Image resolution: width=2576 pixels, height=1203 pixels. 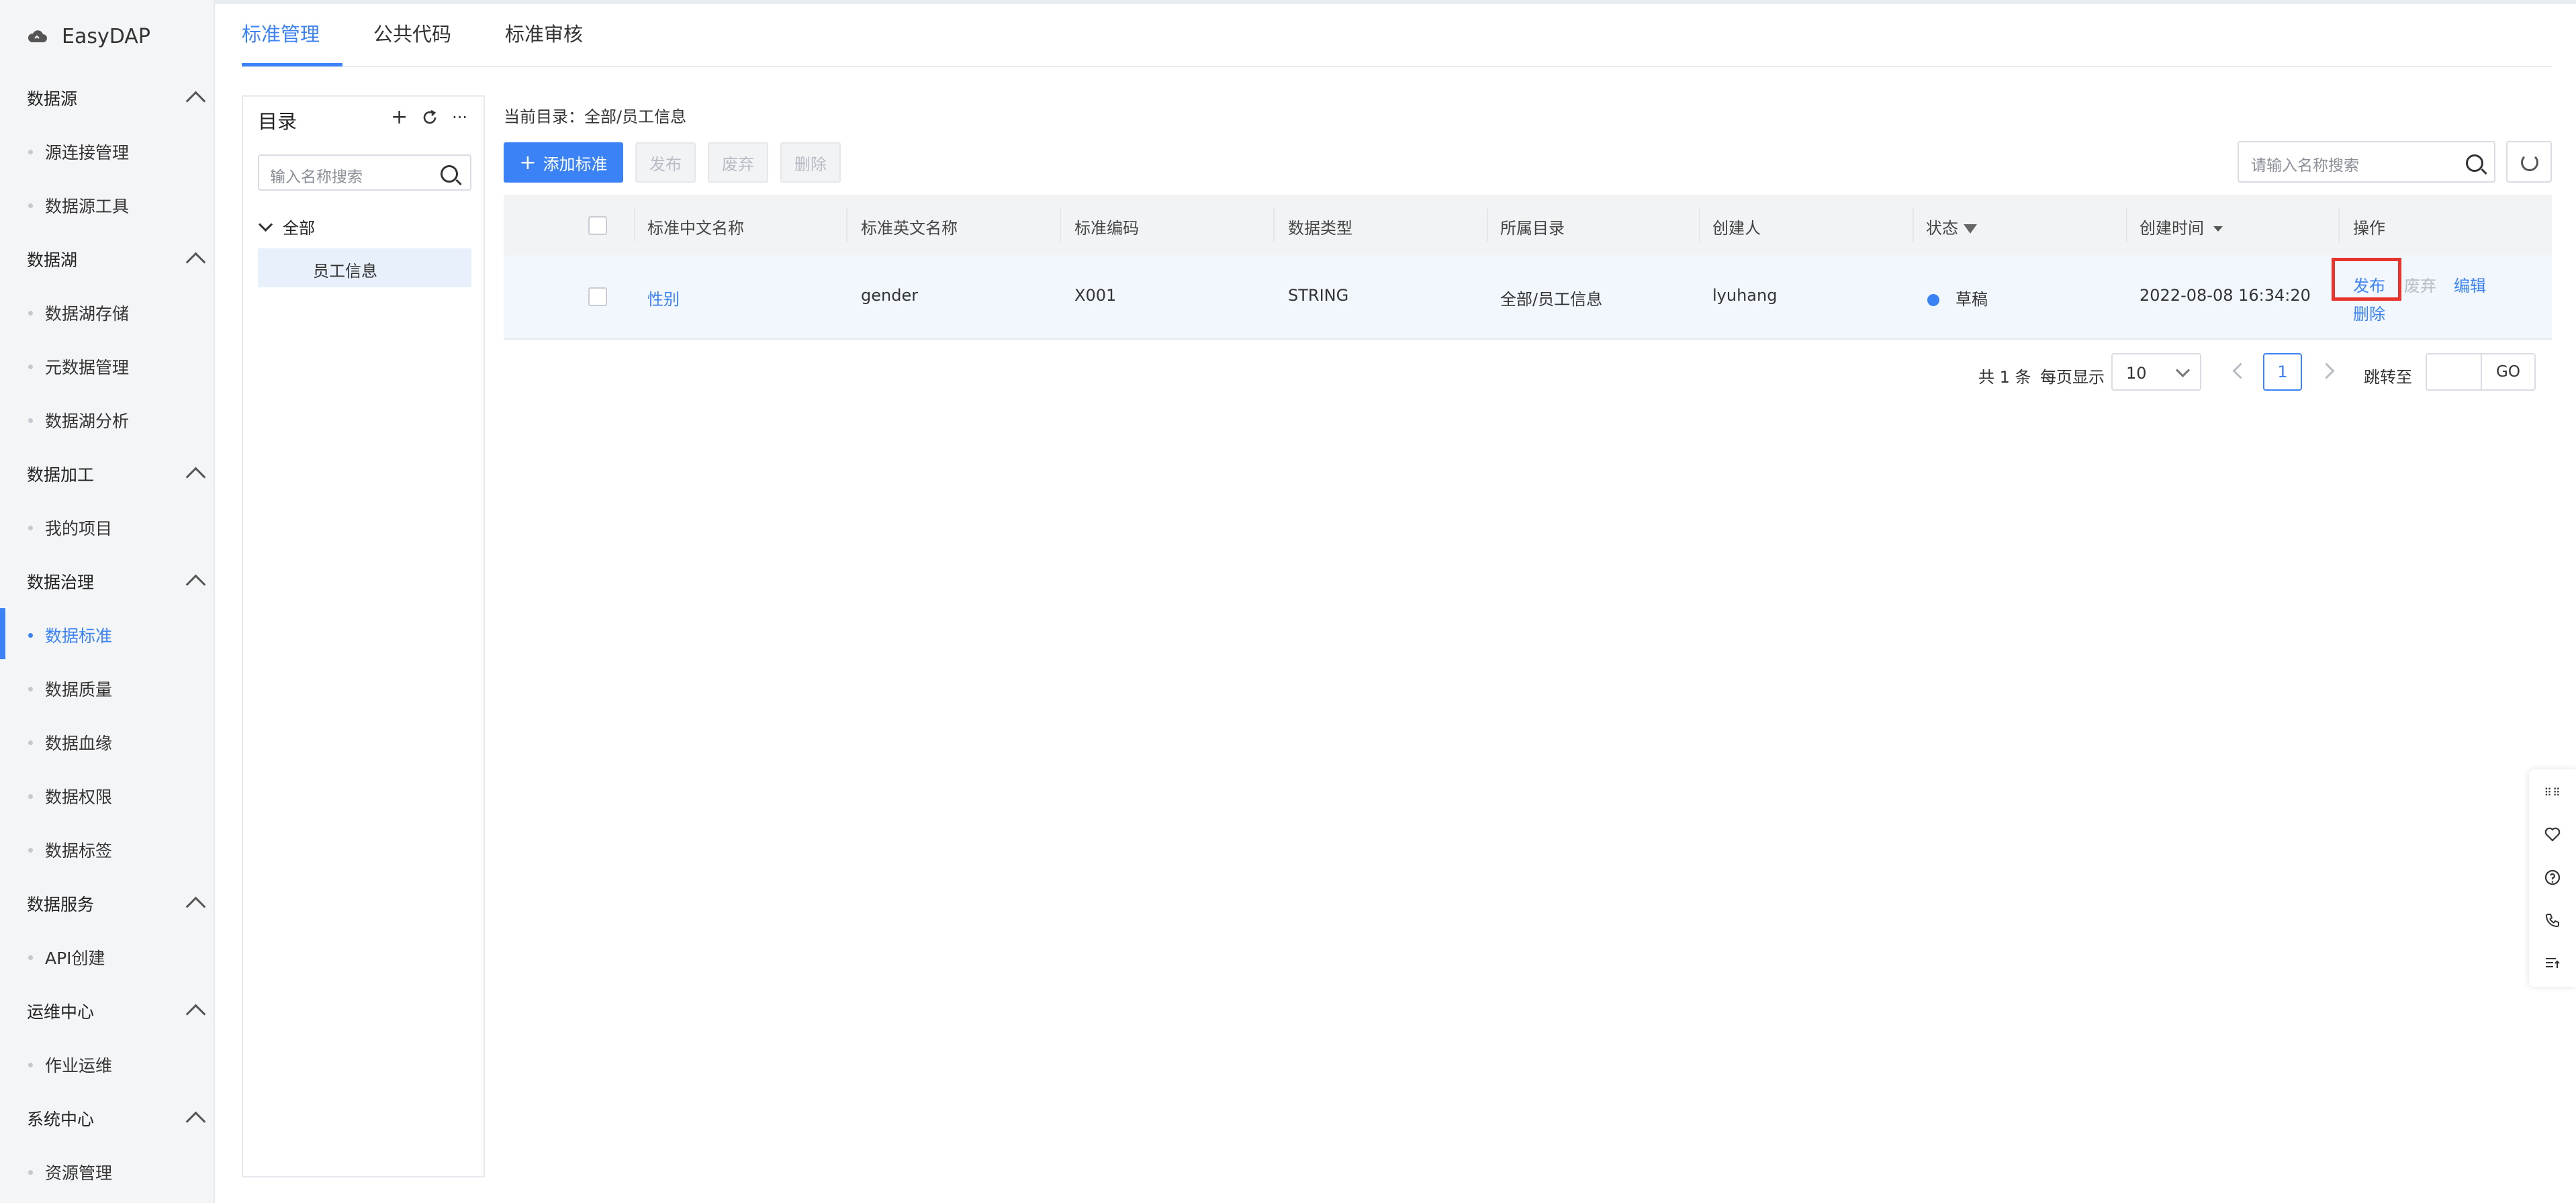 I want to click on col-creator: 创建人, so click(x=1736, y=227).